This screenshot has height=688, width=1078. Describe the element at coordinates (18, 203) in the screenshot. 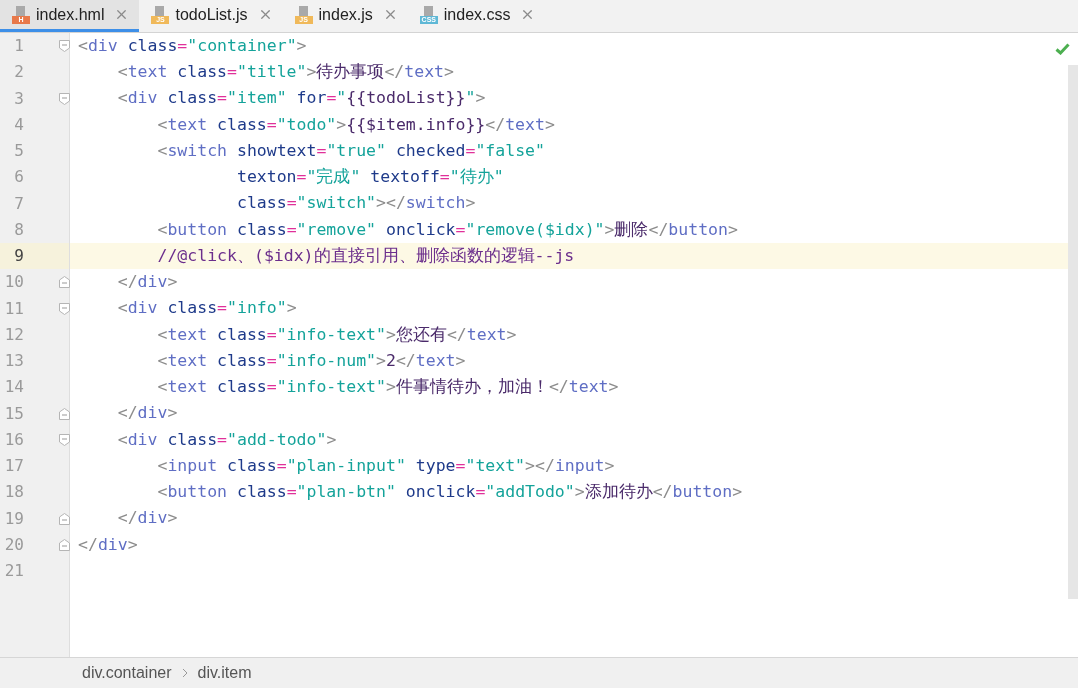

I see `line-number: 7` at that location.